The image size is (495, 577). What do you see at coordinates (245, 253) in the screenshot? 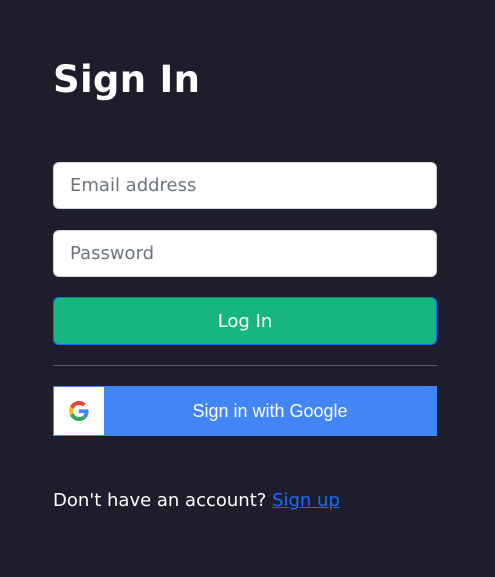
I see `password-field` at bounding box center [245, 253].